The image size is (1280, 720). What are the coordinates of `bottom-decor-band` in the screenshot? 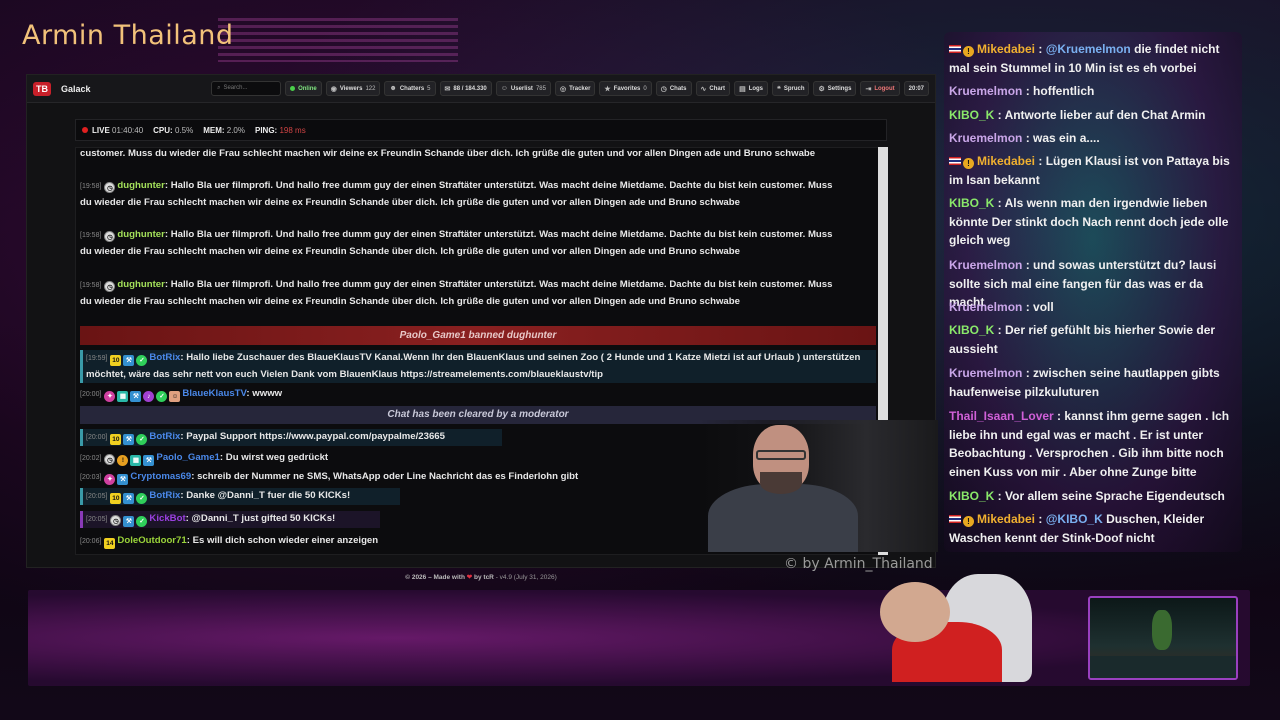 It's located at (639, 638).